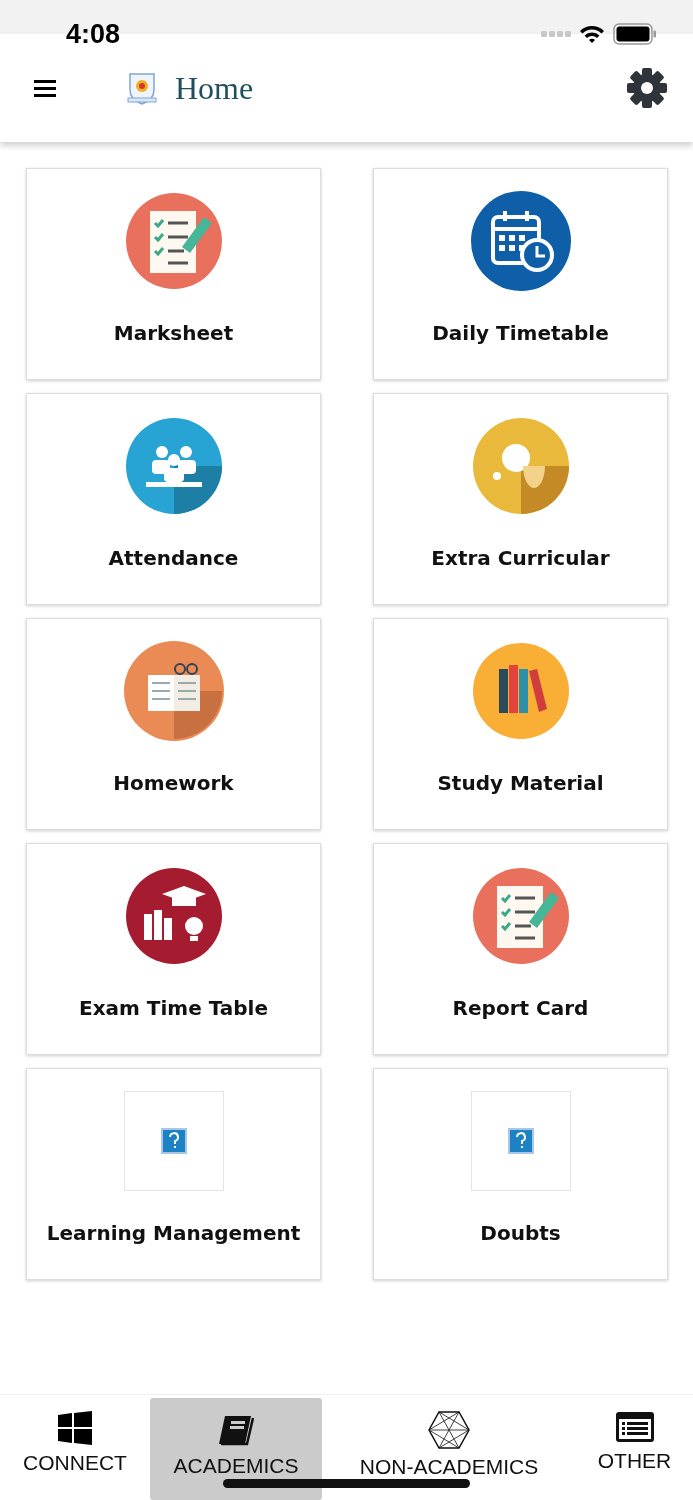 The image size is (693, 1500). I want to click on hexagon-icon, so click(449, 1430).